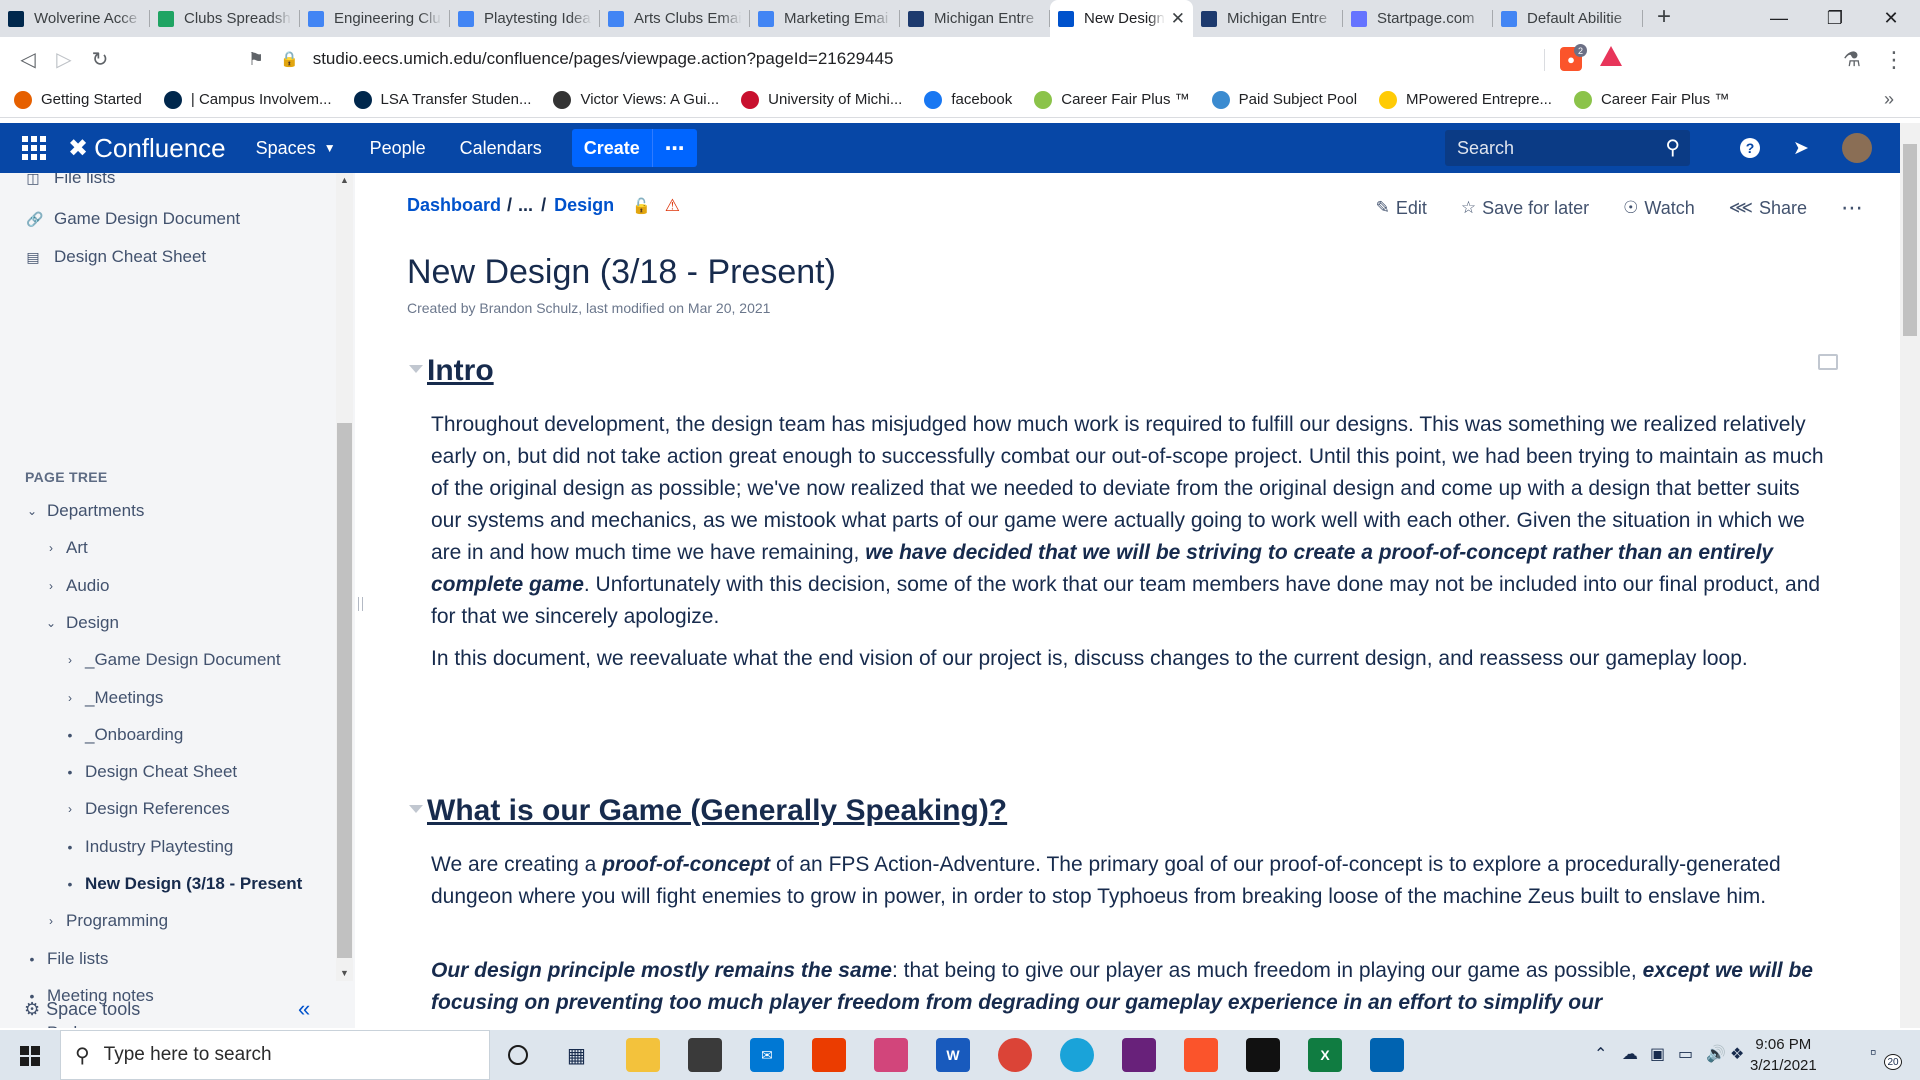  I want to click on page-tree-item: › Programming, so click(106, 921).